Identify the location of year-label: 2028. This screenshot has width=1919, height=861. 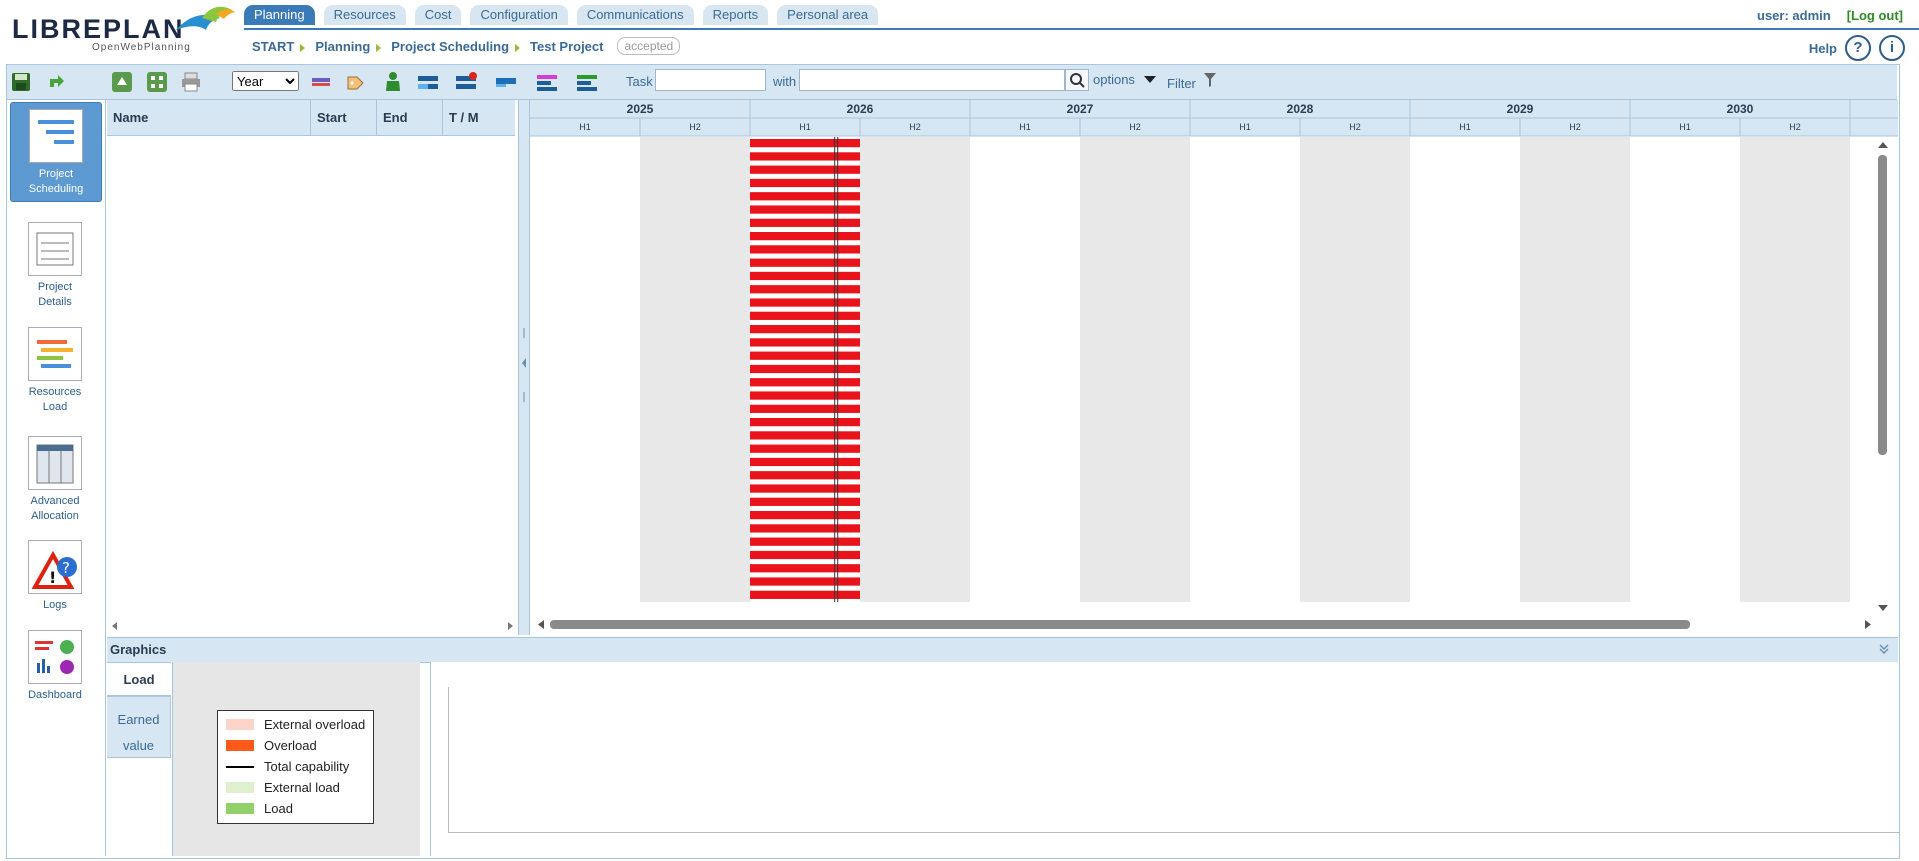
(1300, 109).